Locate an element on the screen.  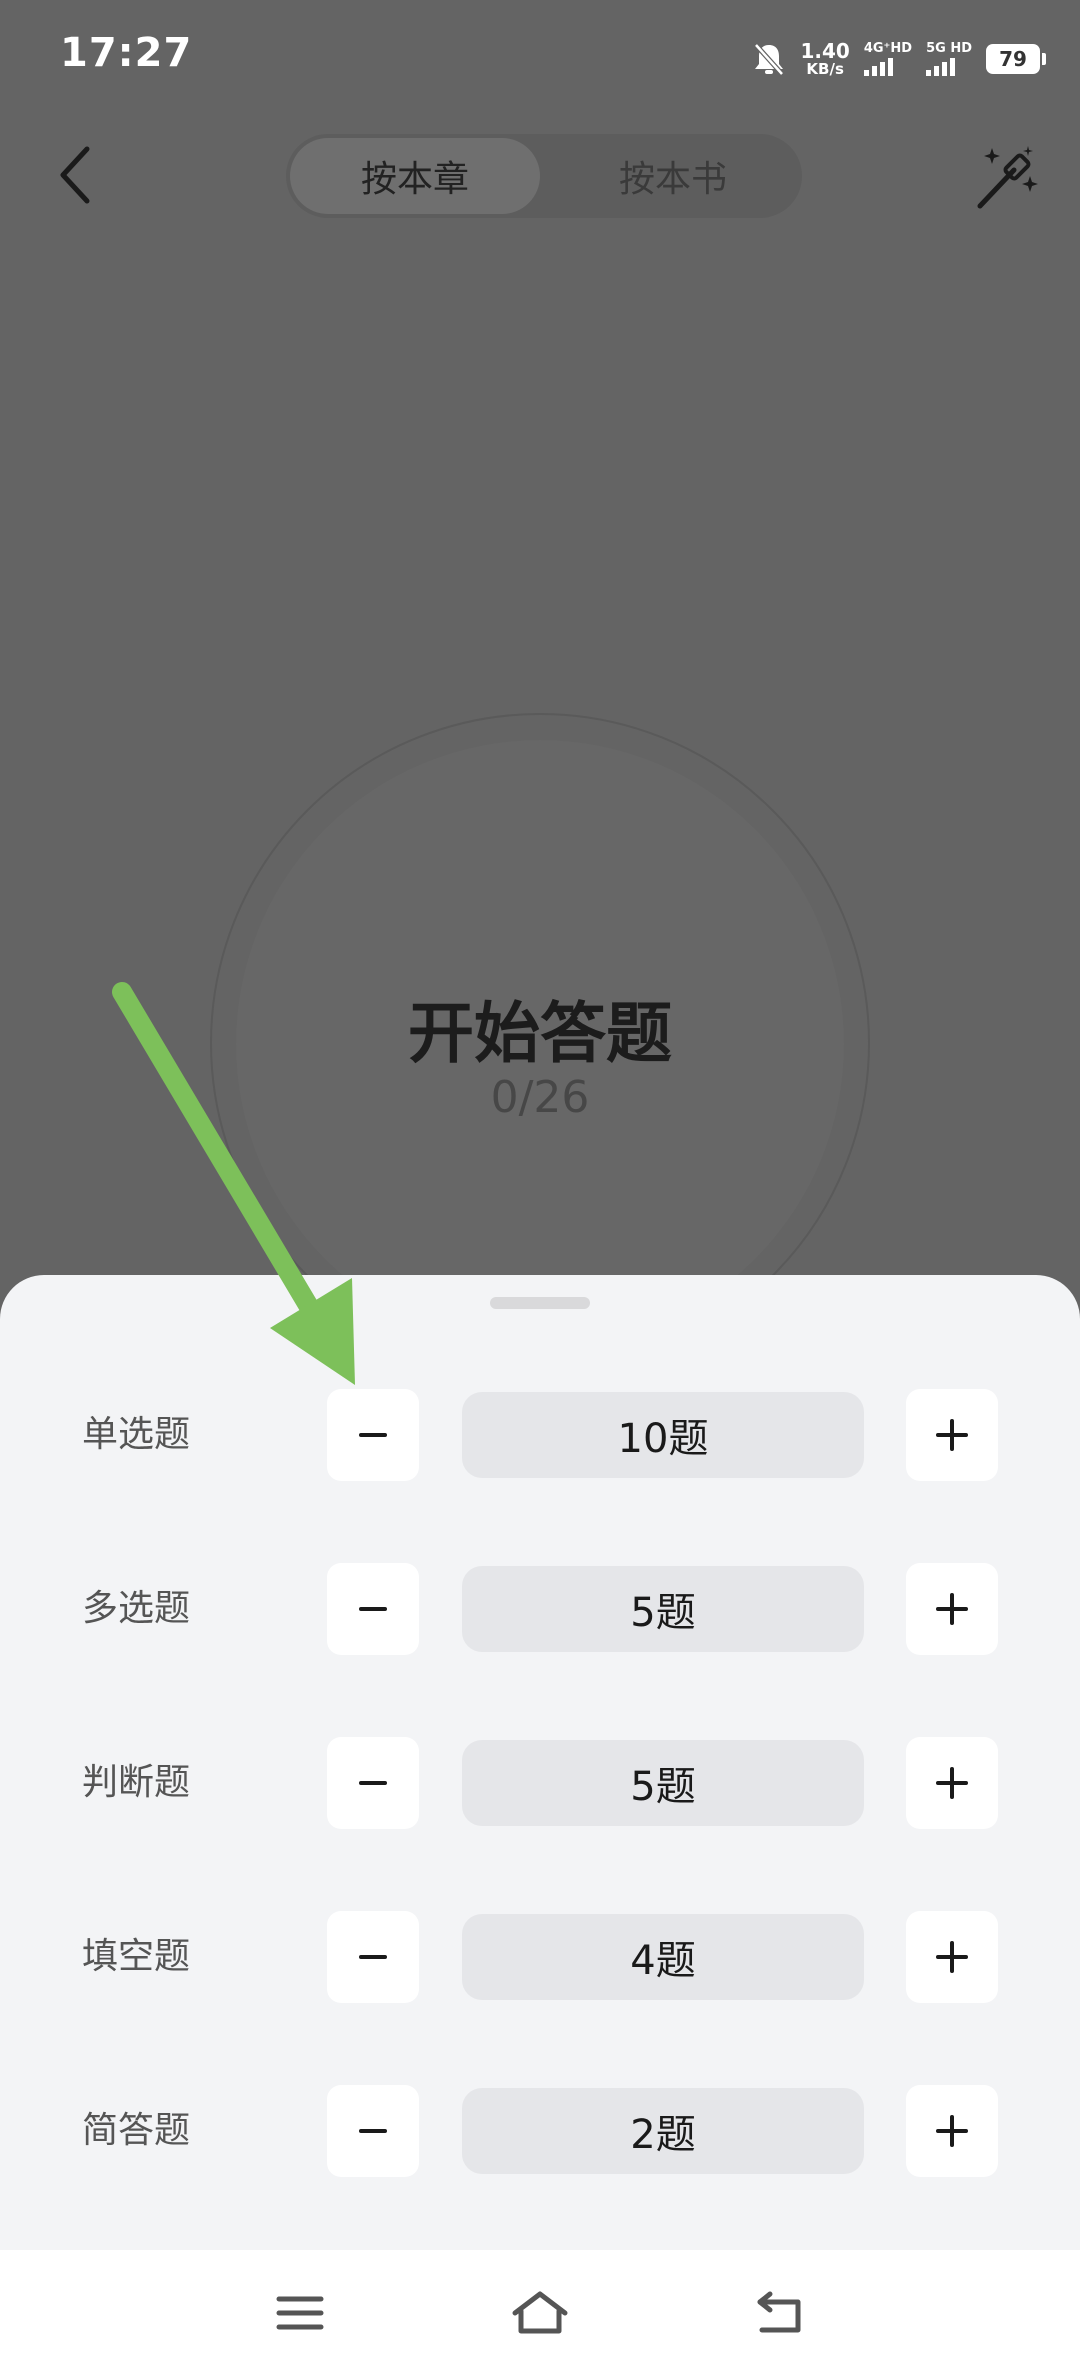
sim1-label: 4G⁺HD is located at coordinates (888, 48).